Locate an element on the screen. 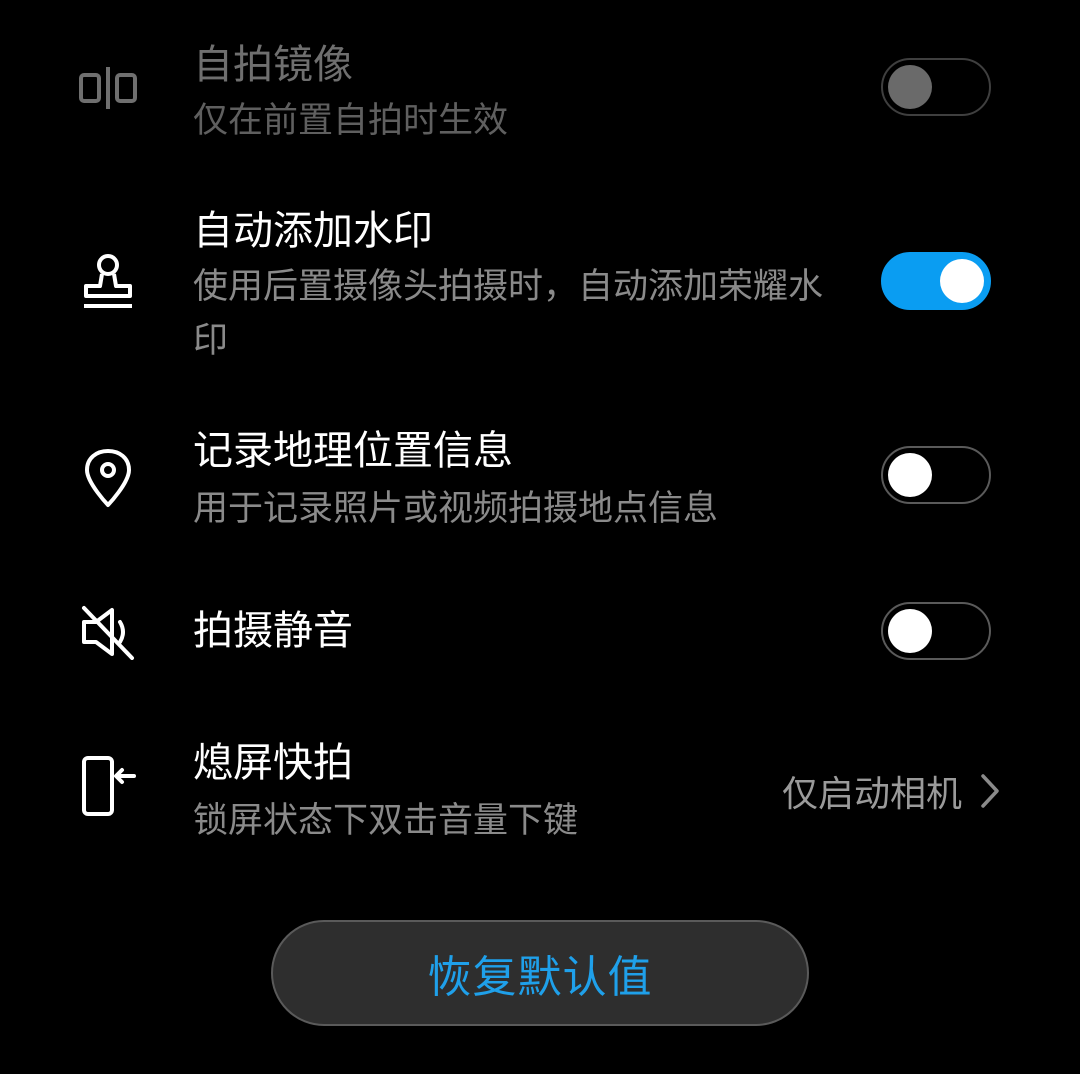 The height and width of the screenshot is (1074, 1080). restore-defaults-button: 恢复默认值 is located at coordinates (540, 973).